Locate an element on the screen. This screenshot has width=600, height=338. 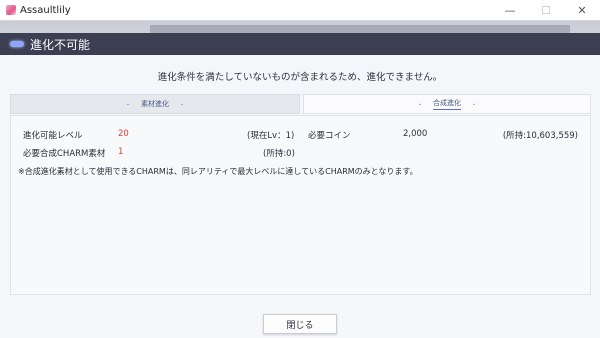
tab-material-evolution: ・ 素材進化 ・ is located at coordinates (155, 104).